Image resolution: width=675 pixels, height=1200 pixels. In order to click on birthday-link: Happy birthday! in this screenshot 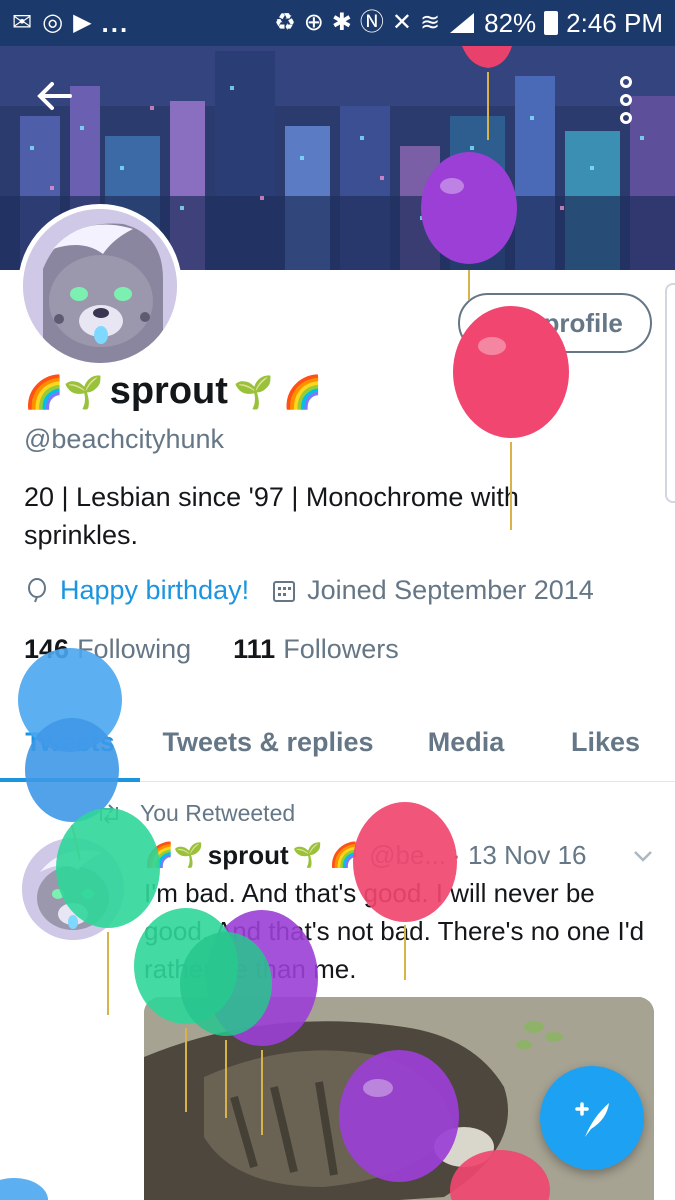, I will do `click(154, 590)`.